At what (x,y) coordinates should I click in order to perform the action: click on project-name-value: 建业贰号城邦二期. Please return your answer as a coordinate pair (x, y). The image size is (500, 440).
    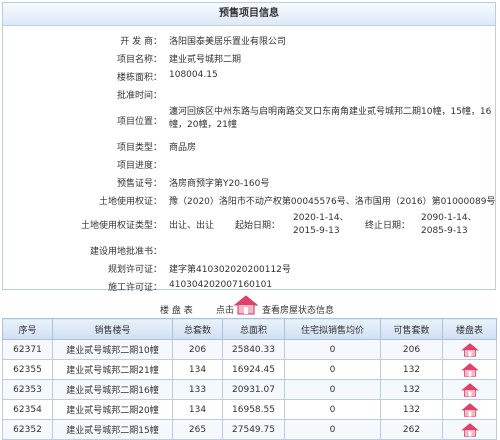
    Looking at the image, I should click on (205, 60).